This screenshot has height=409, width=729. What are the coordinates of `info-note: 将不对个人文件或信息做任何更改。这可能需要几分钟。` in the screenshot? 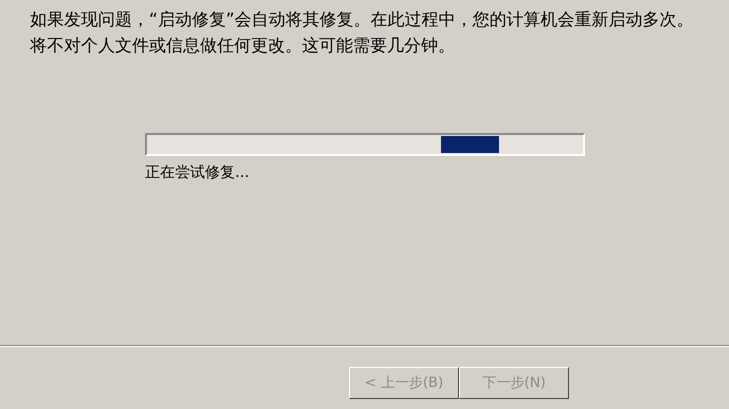 It's located at (243, 46).